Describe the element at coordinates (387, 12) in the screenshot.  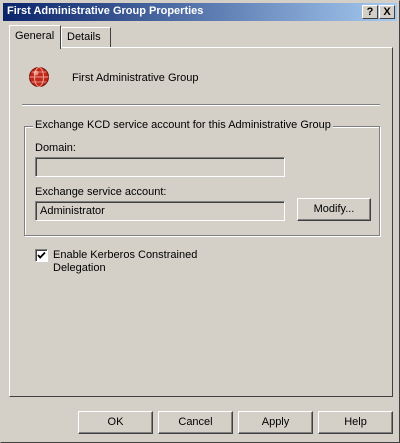
I see `close-title-button: X` at that location.